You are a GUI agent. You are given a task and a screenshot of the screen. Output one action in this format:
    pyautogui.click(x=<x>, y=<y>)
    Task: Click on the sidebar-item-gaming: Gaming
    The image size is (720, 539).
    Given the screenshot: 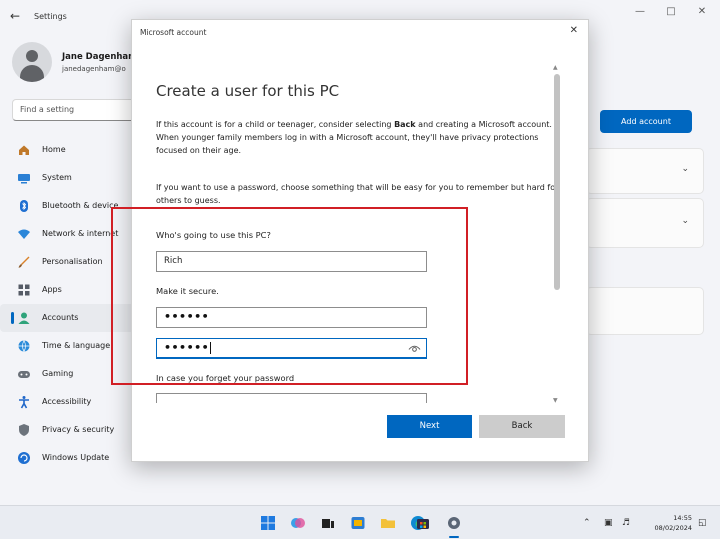 What is the action you would take?
    pyautogui.click(x=70, y=374)
    